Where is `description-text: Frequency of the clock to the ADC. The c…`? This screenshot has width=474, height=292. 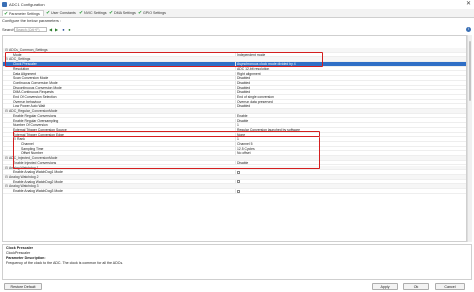 description-text: Frequency of the clock to the ADC. The c… is located at coordinates (65, 263).